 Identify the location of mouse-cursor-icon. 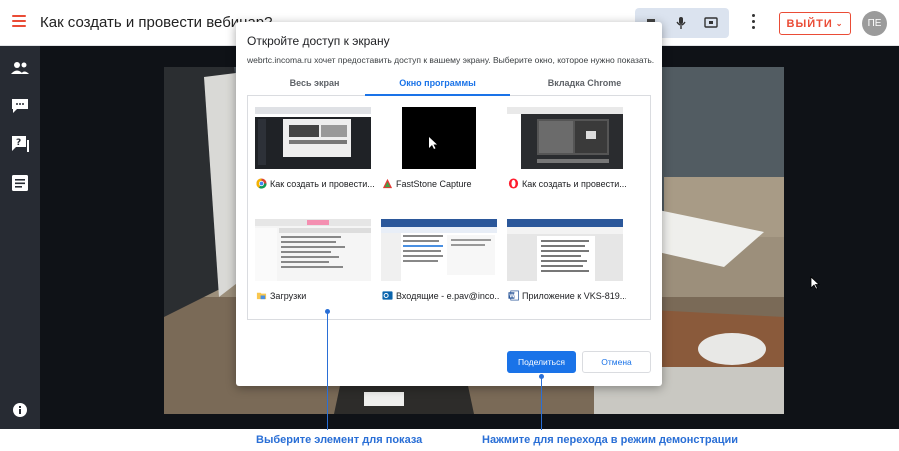
(815, 285).